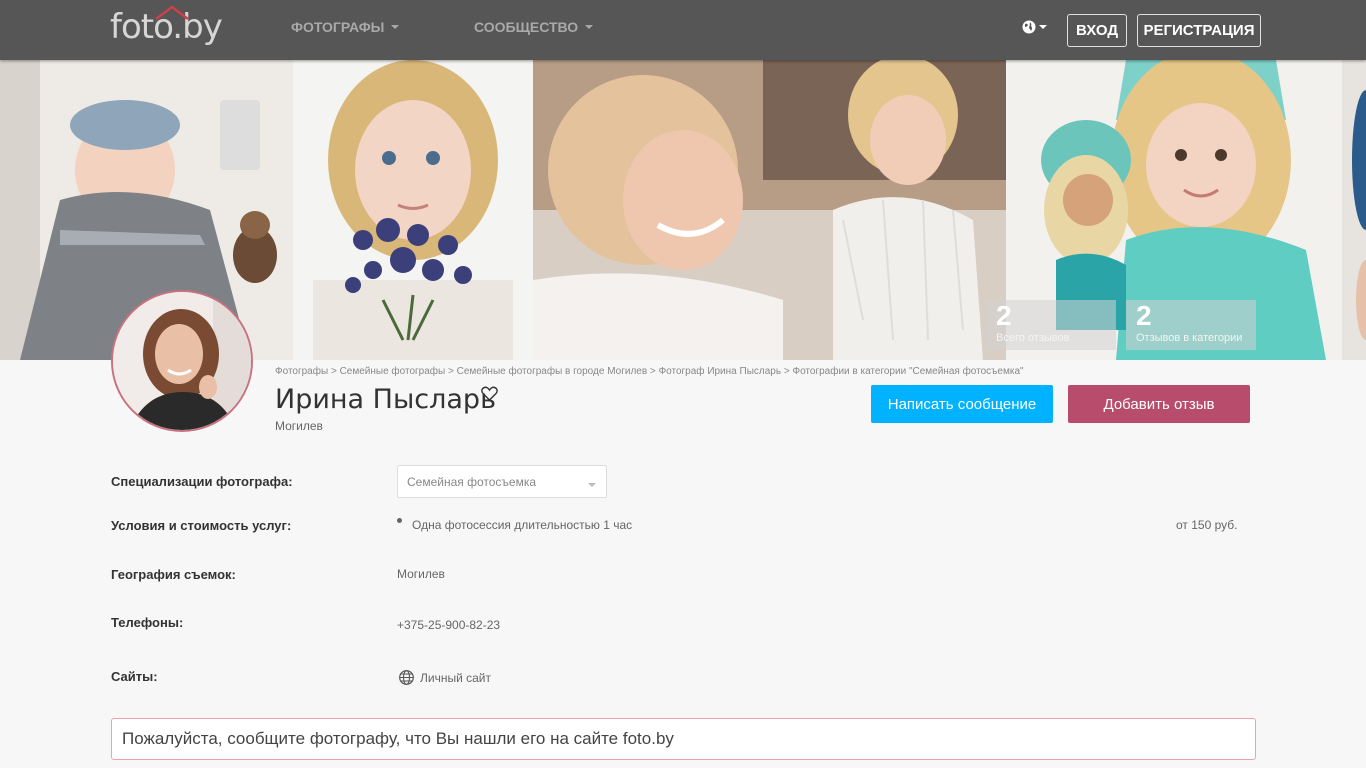  I want to click on breadcrumb-item-photographers: Фотографы, so click(301, 371).